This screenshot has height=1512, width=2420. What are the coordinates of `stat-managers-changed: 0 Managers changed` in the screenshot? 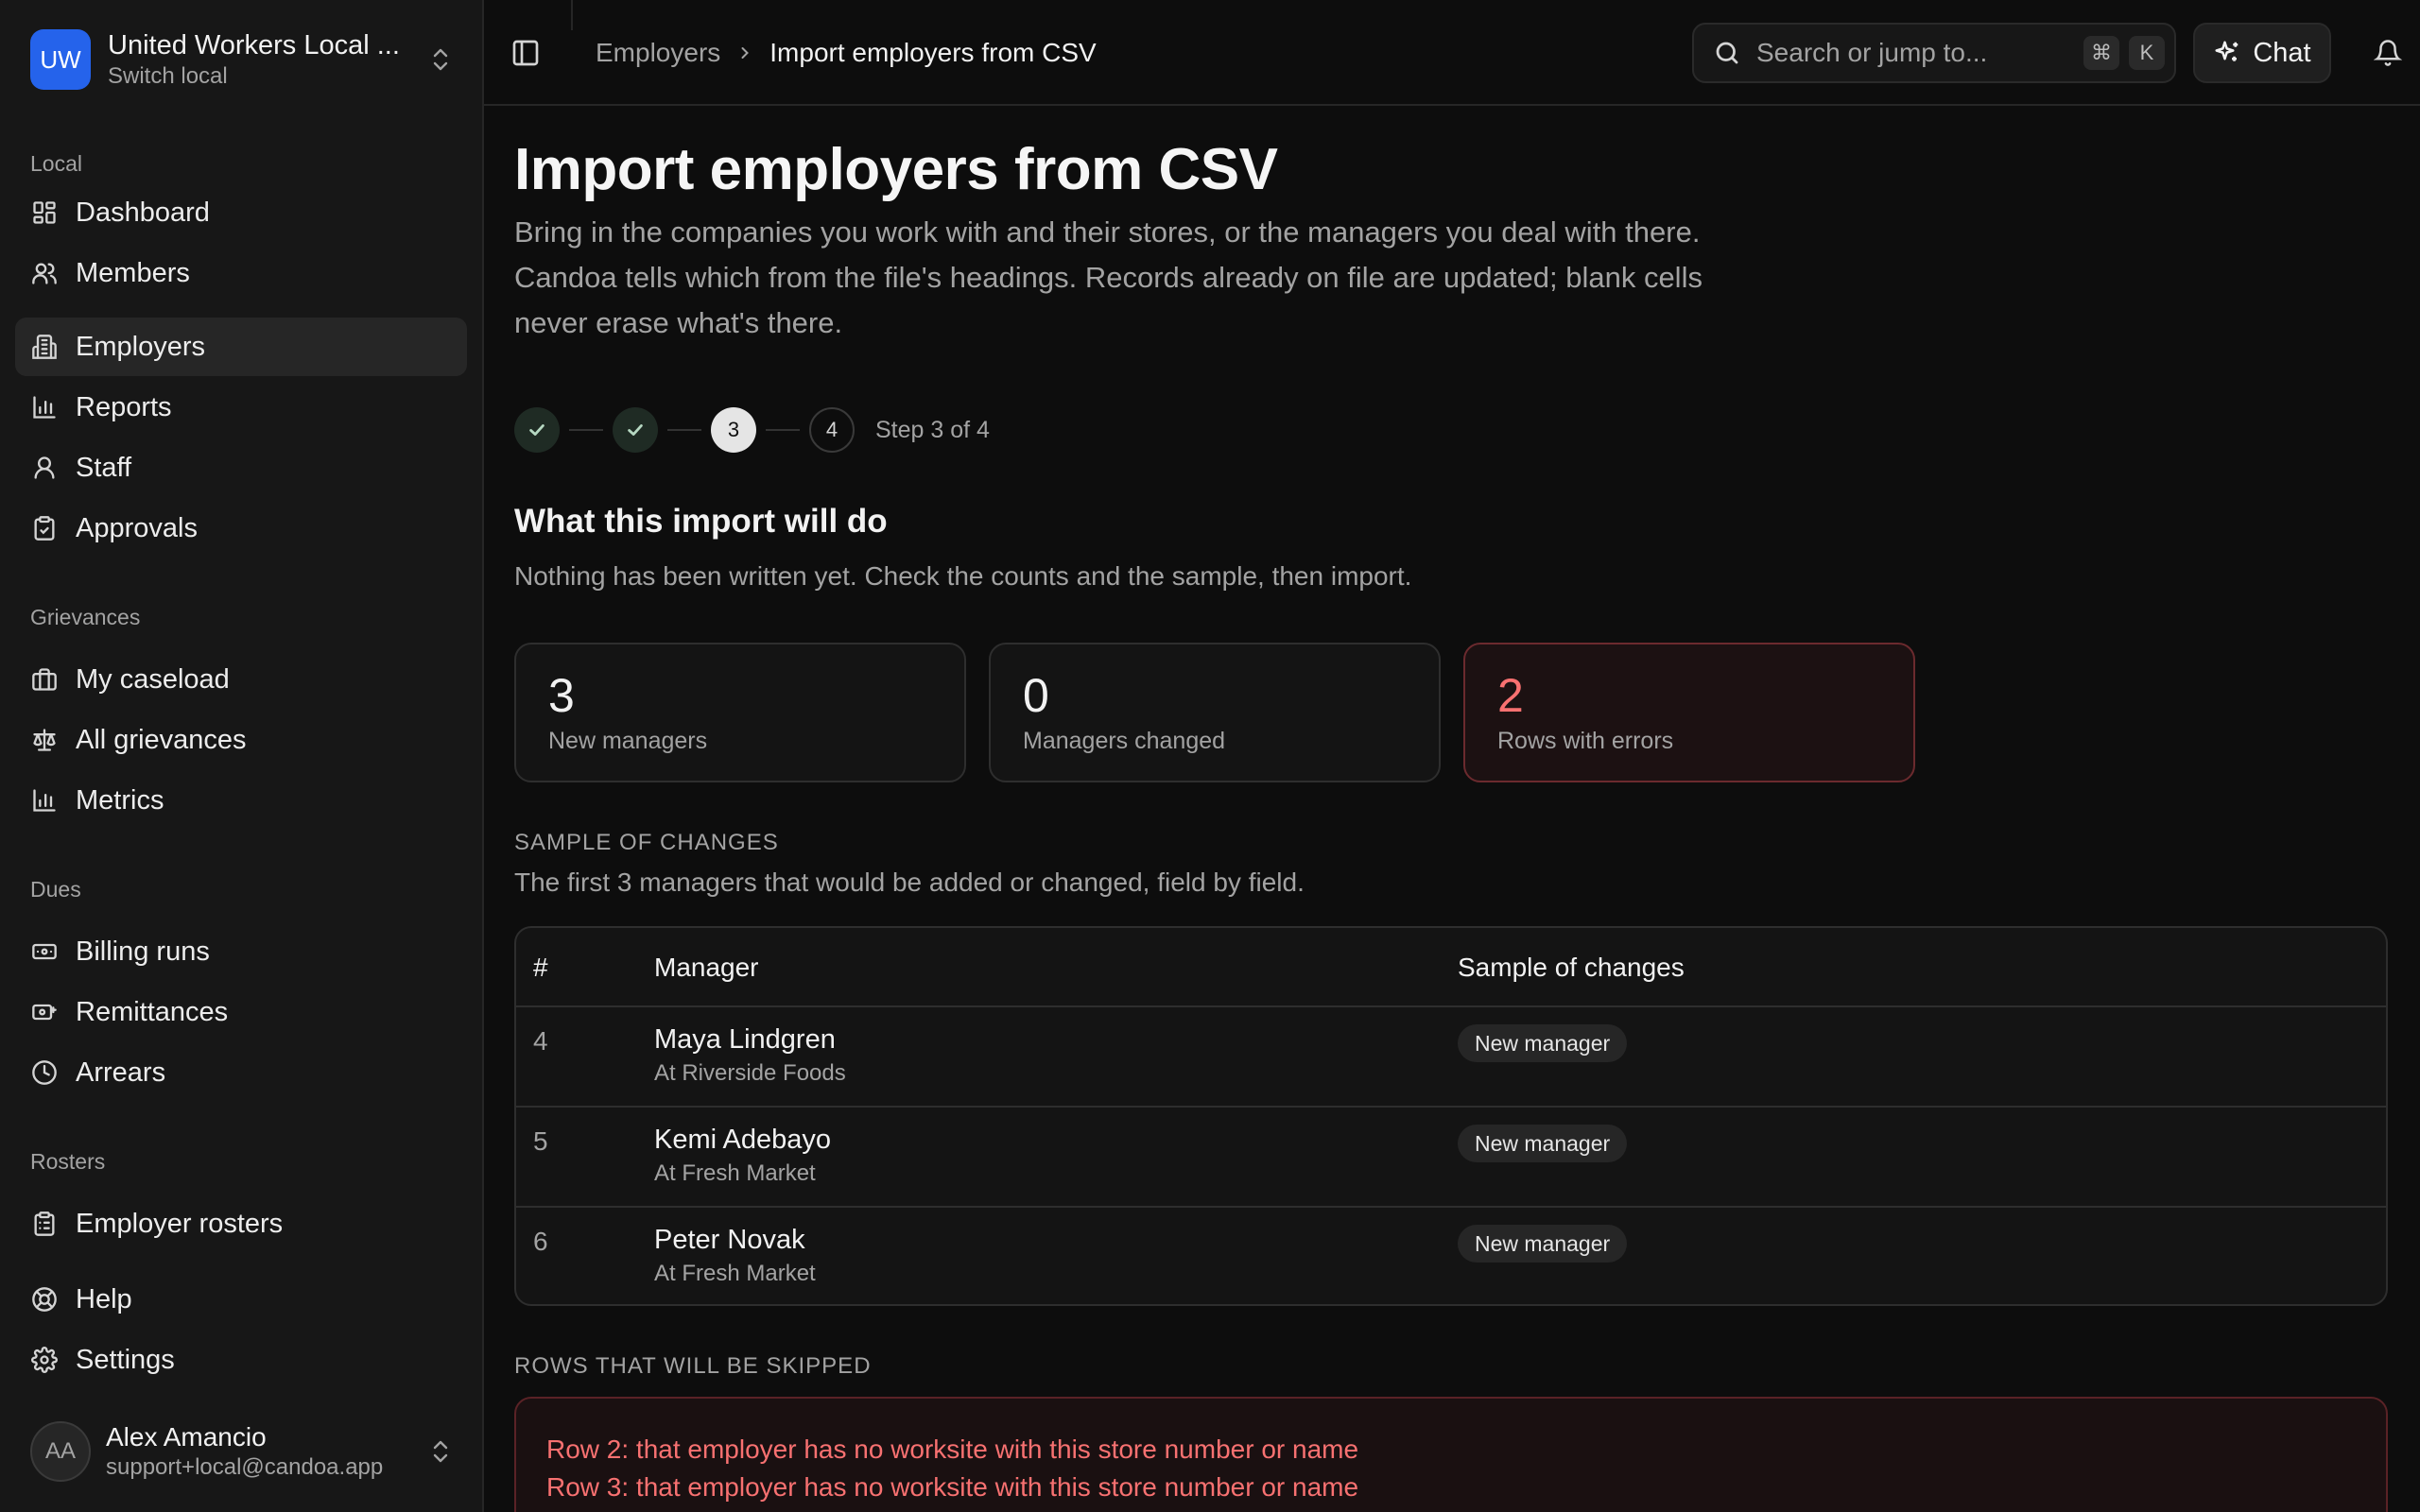 It's located at (1215, 712).